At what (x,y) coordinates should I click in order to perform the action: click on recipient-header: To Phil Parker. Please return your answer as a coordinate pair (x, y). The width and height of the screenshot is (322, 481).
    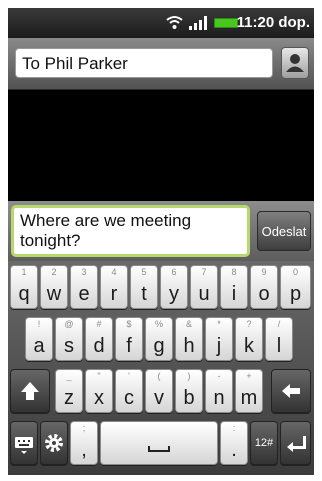
    Looking at the image, I should click on (161, 64).